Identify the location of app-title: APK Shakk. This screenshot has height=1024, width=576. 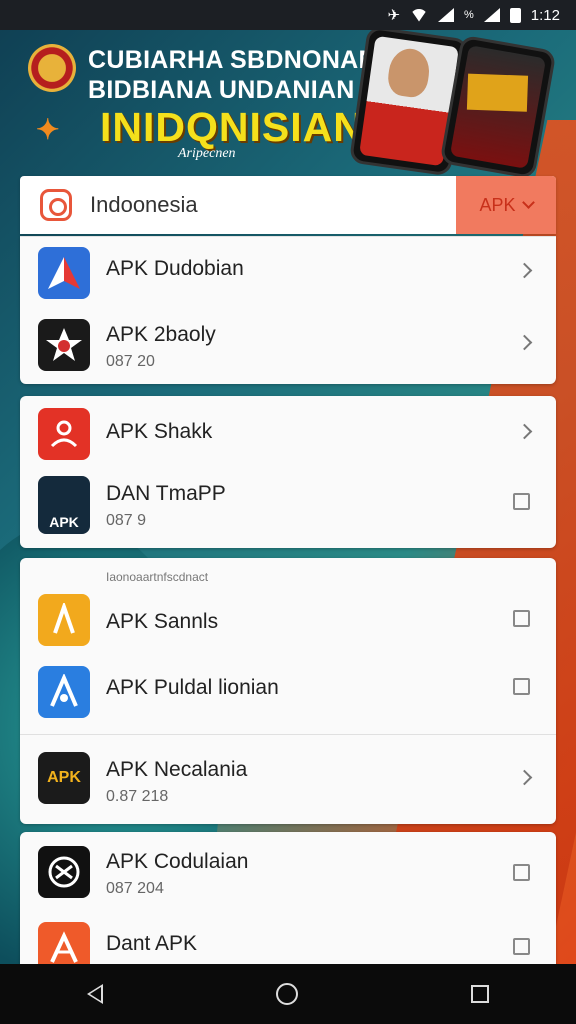
(159, 431).